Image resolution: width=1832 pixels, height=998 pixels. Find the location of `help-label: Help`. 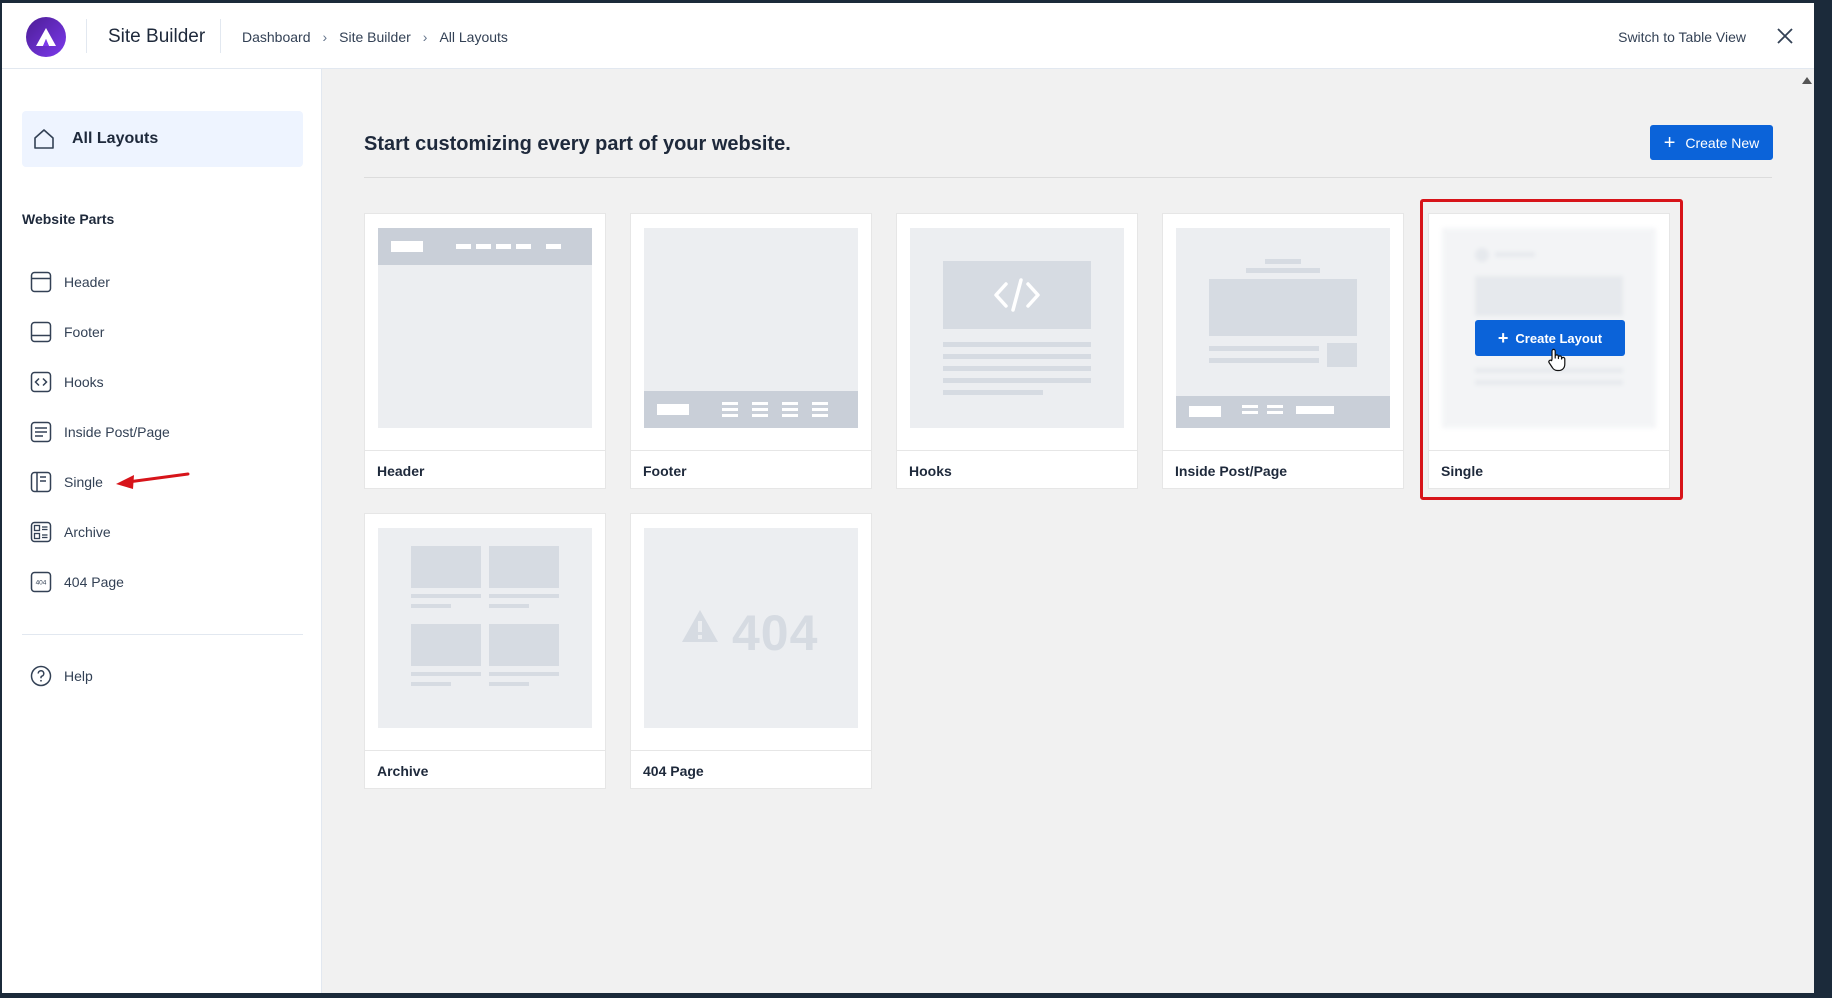

help-label: Help is located at coordinates (78, 676).